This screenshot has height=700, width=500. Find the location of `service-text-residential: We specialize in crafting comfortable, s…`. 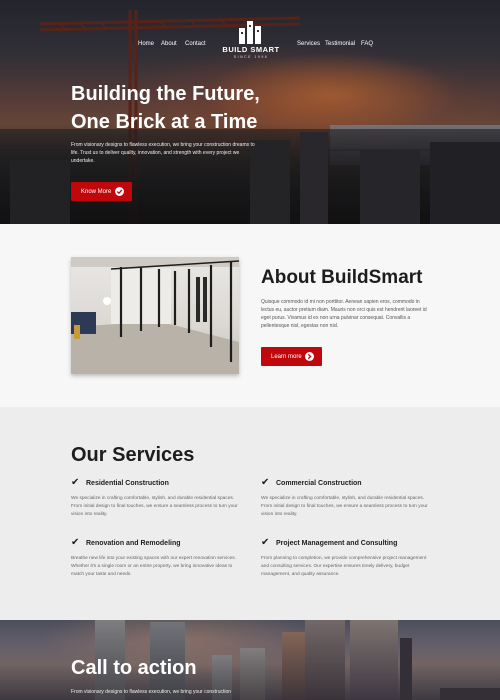

service-text-residential: We specialize in crafting comfortable, s… is located at coordinates (154, 506).